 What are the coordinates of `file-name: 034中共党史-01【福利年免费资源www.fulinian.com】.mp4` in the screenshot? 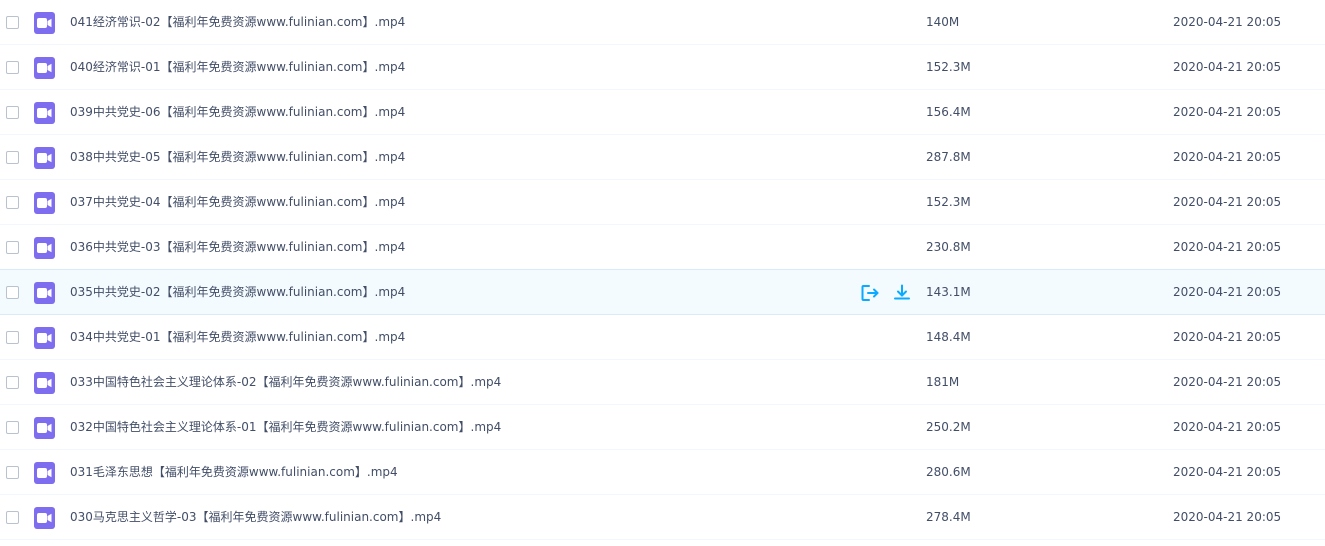 It's located at (237, 337).